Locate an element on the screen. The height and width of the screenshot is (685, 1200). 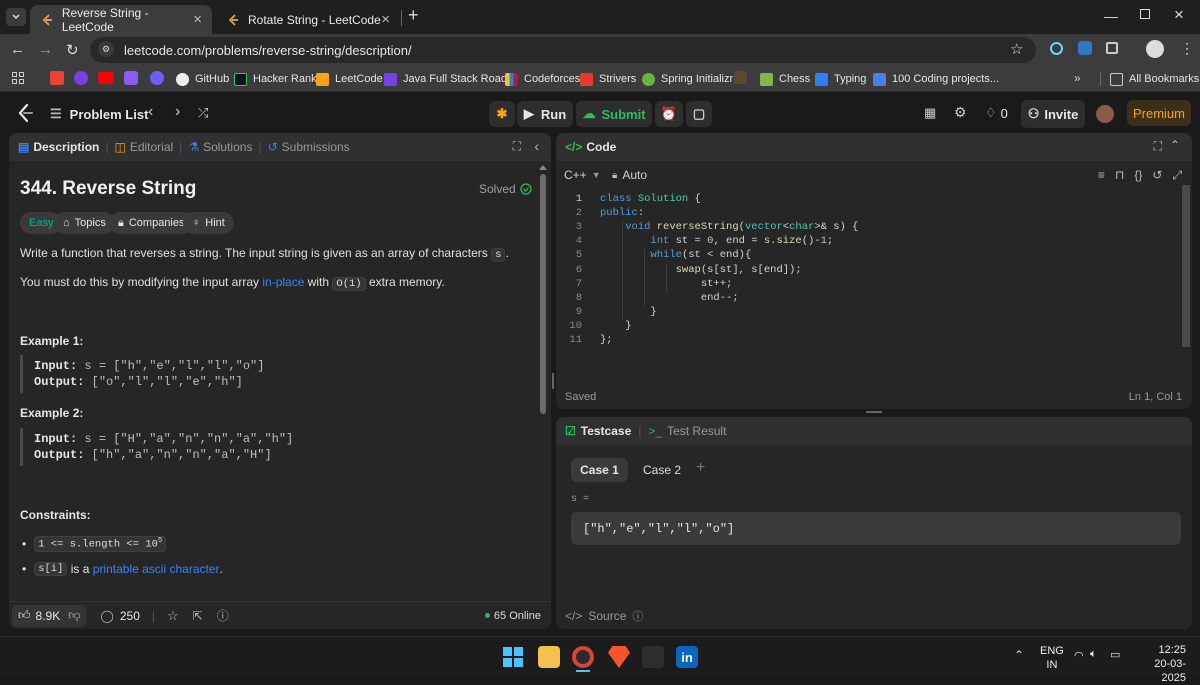
share-icon: ⇱ is located at coordinates (198, 616).